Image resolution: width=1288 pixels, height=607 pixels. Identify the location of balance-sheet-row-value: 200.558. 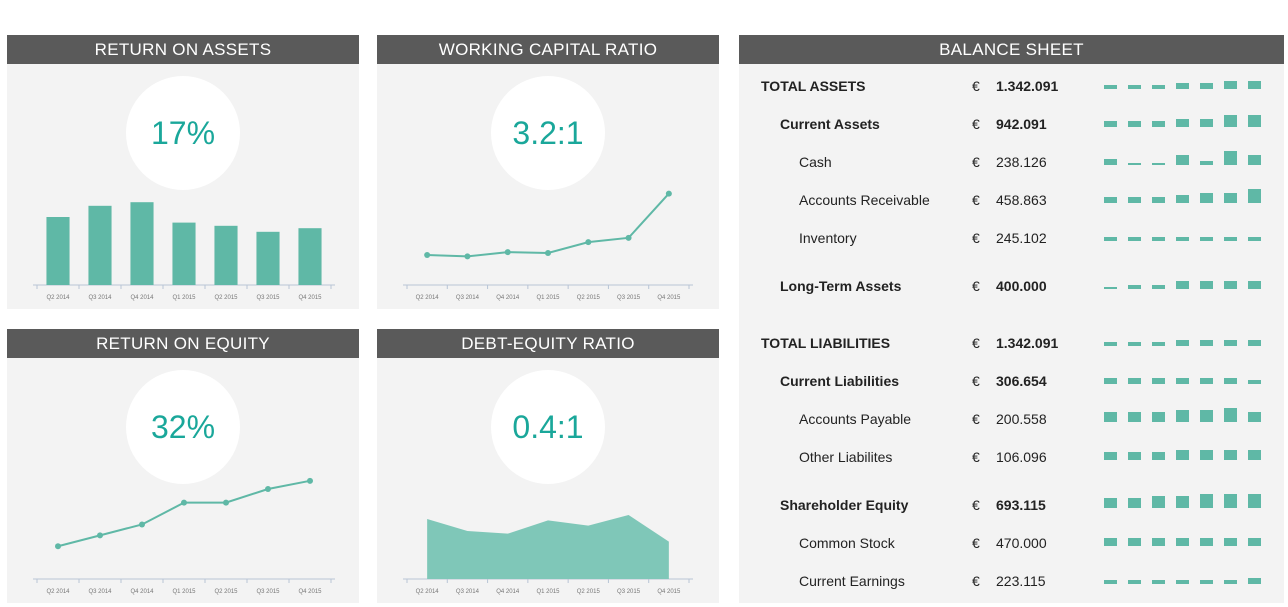
(1021, 419).